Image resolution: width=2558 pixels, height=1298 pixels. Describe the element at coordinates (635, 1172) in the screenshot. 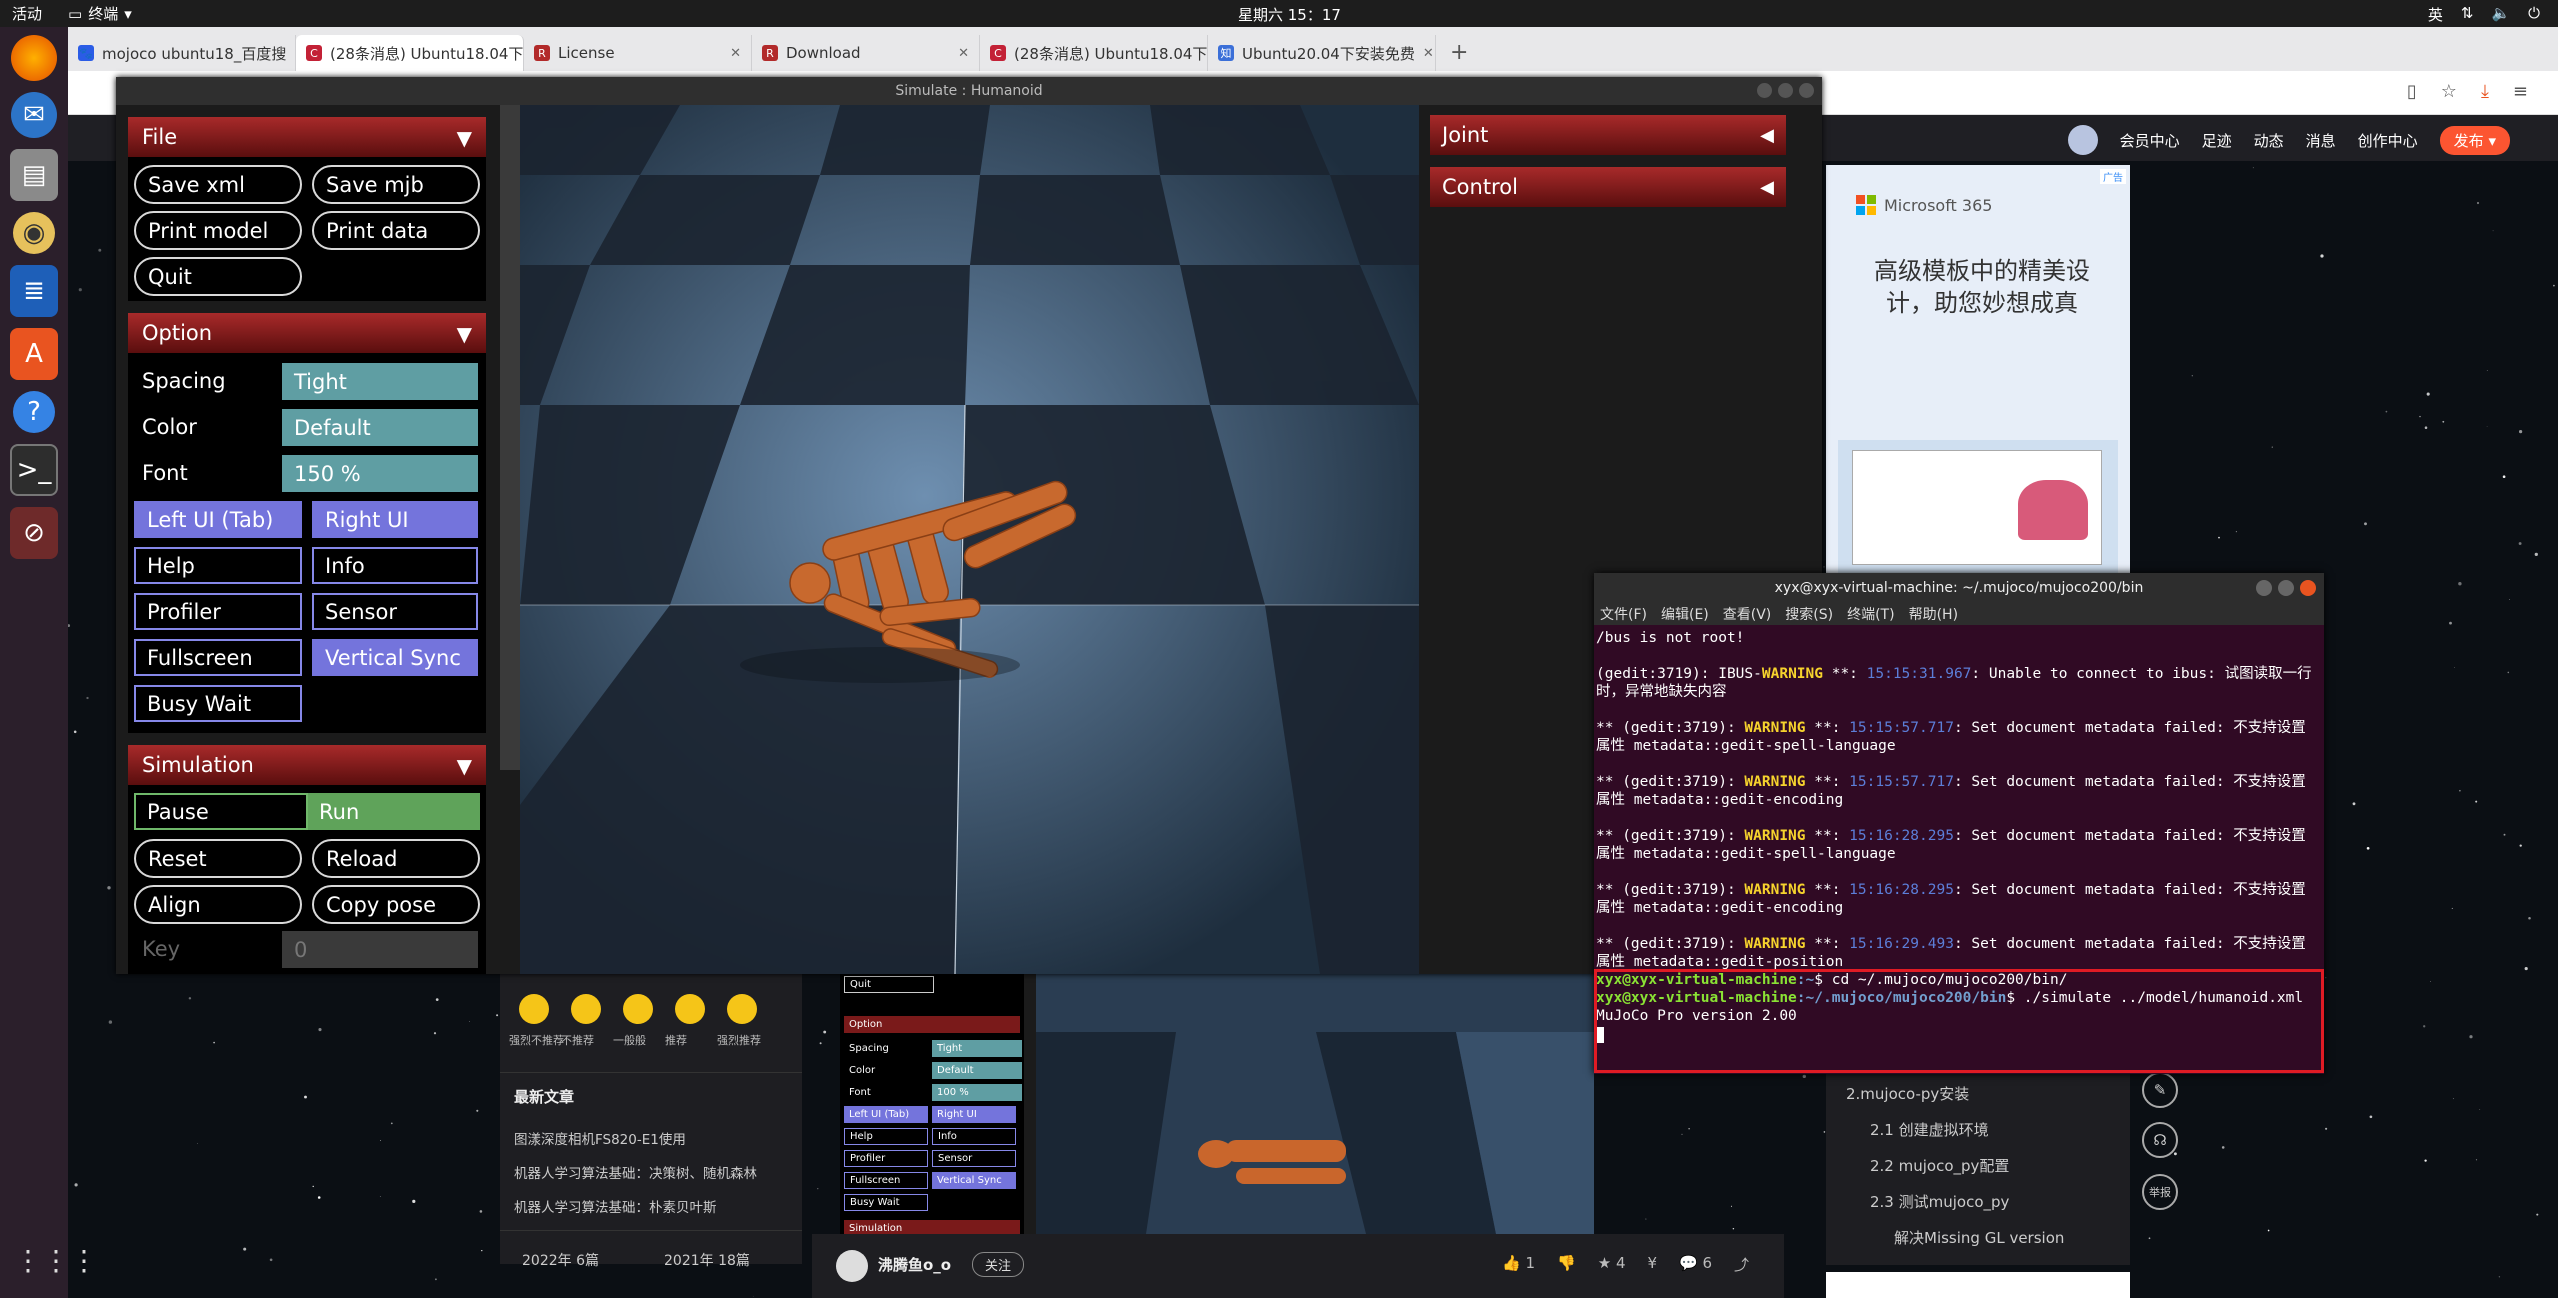

I see `recent-article-link: 机器人学习算法基础：决策树、随机森林` at that location.